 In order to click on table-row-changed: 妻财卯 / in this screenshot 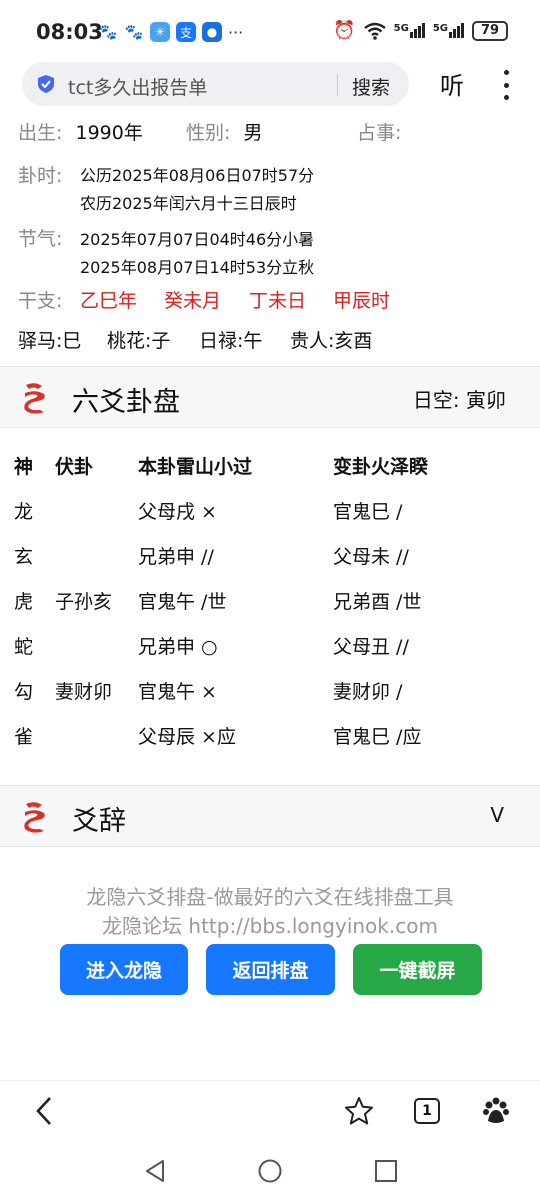, I will do `click(368, 692)`.